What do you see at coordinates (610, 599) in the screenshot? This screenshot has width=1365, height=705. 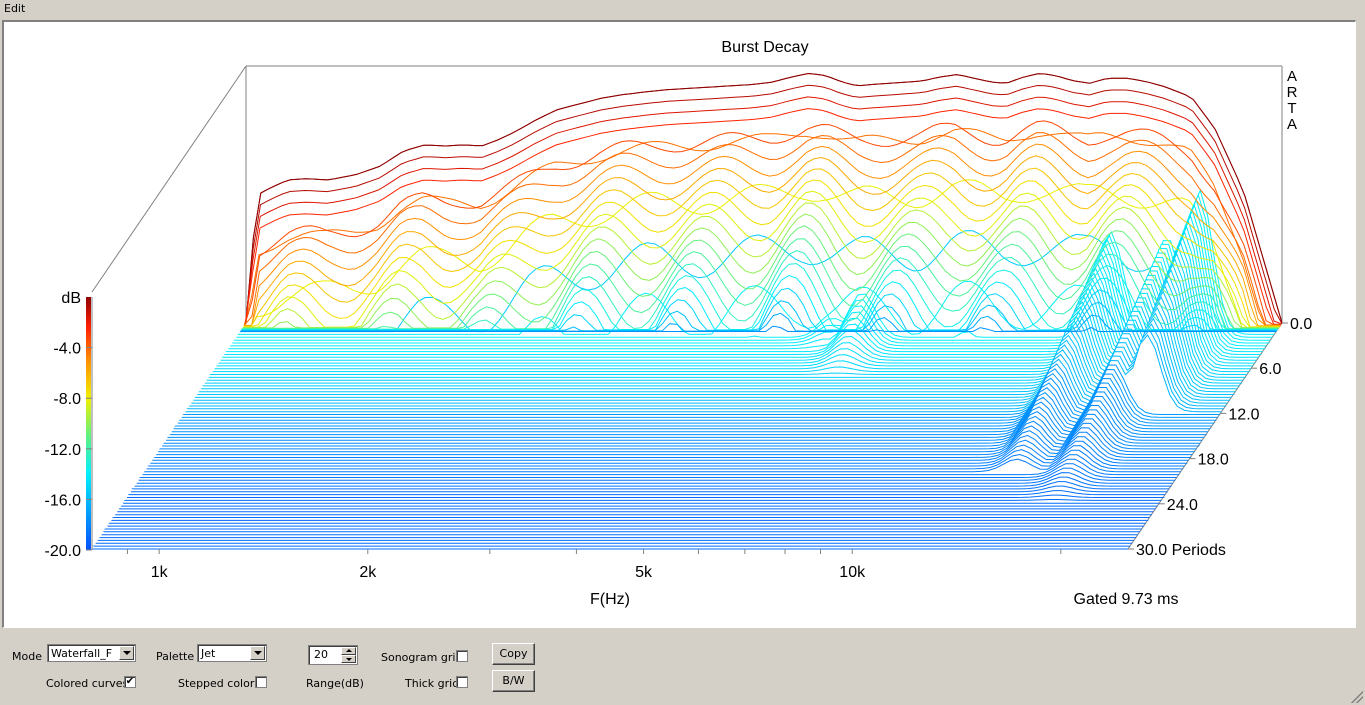 I see `x-axis-label: F(Hz)` at bounding box center [610, 599].